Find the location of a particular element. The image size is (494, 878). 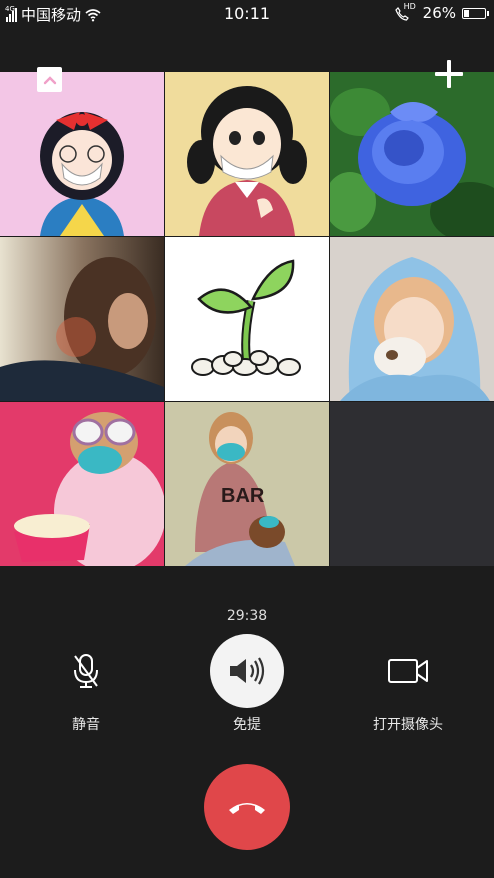

speaker-button: 免提 is located at coordinates (247, 684).